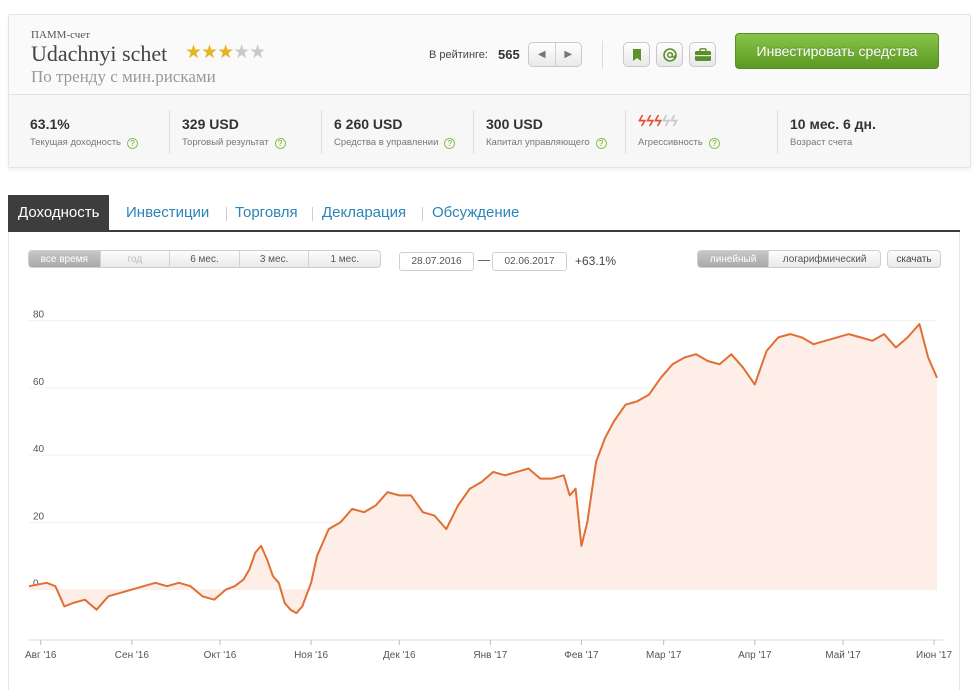 This screenshot has height=690, width=979. I want to click on y-tick-label: 40, so click(39, 449).